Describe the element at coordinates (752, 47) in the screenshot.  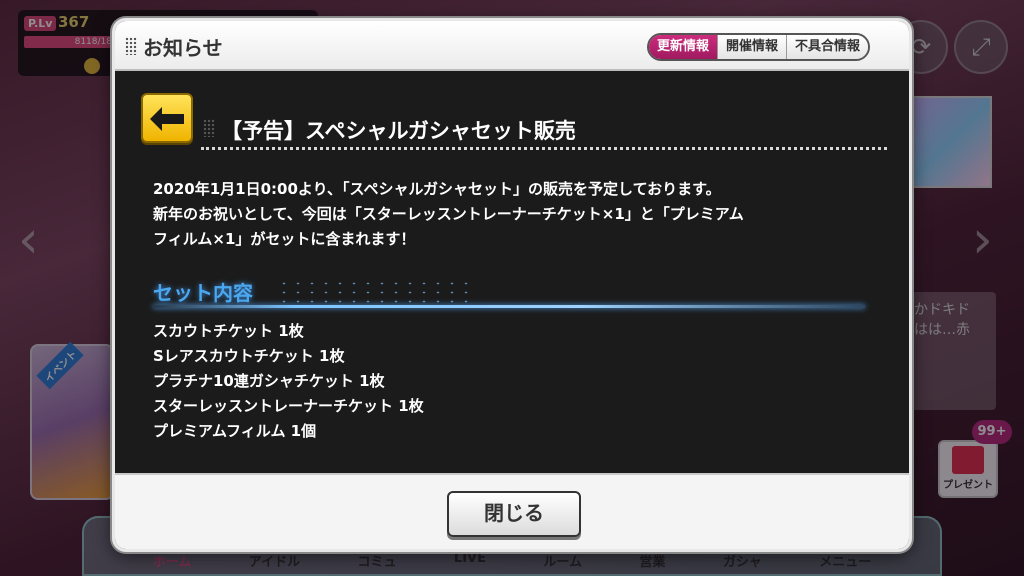
I see `tab-events: 開催情報` at that location.